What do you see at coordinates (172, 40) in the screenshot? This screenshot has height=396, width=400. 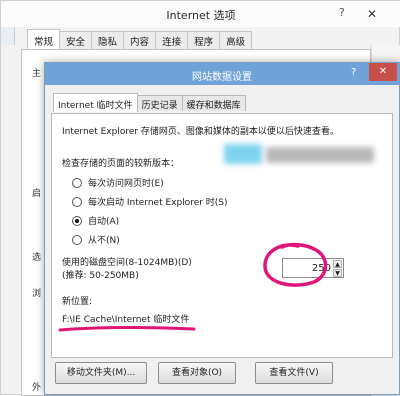 I see `tab-connections: 连接` at bounding box center [172, 40].